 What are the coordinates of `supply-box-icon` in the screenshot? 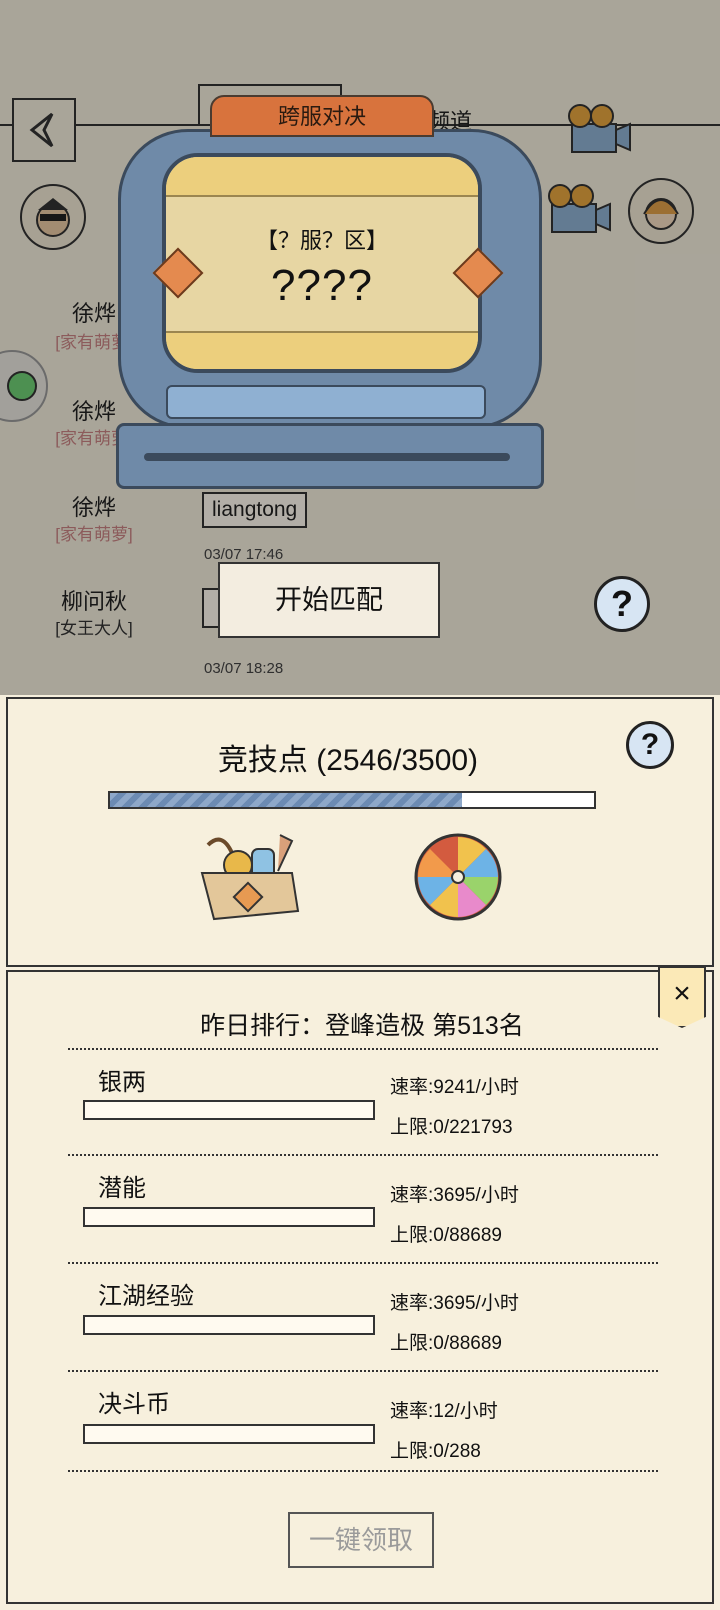 It's located at (248, 877).